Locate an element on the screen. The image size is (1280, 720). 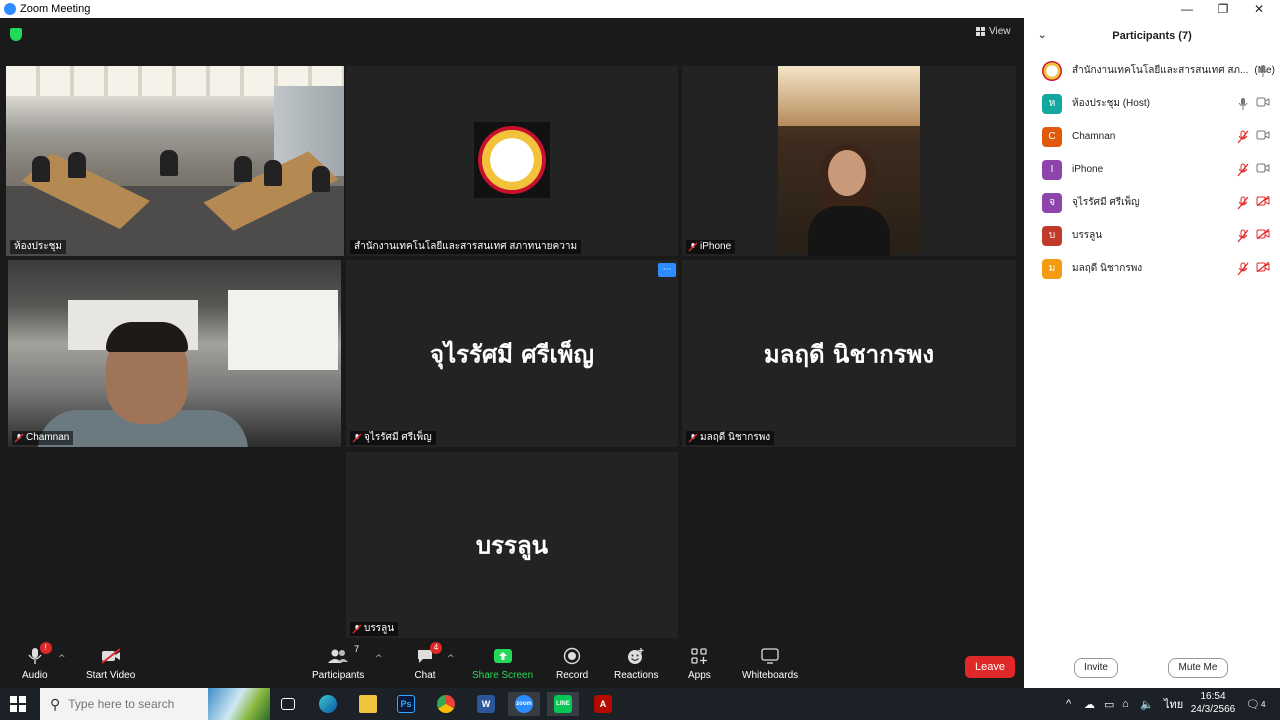
network-icon: ⌂ is located at coordinates (1125, 704).